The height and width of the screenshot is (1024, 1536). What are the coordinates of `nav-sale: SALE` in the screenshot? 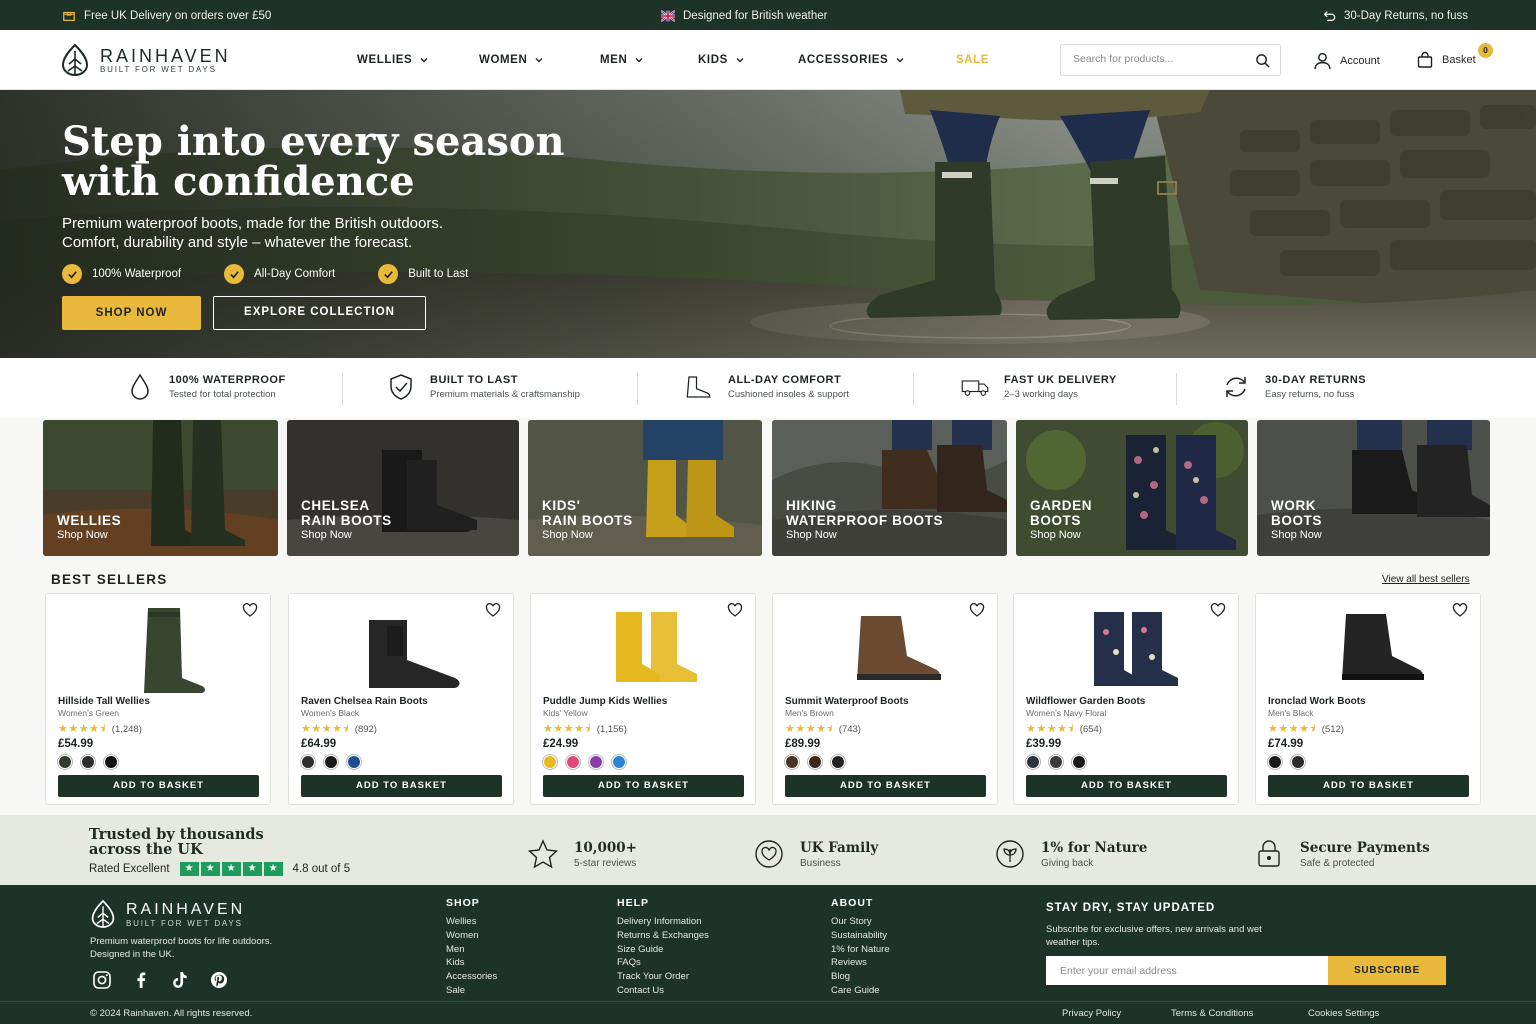 It's located at (972, 60).